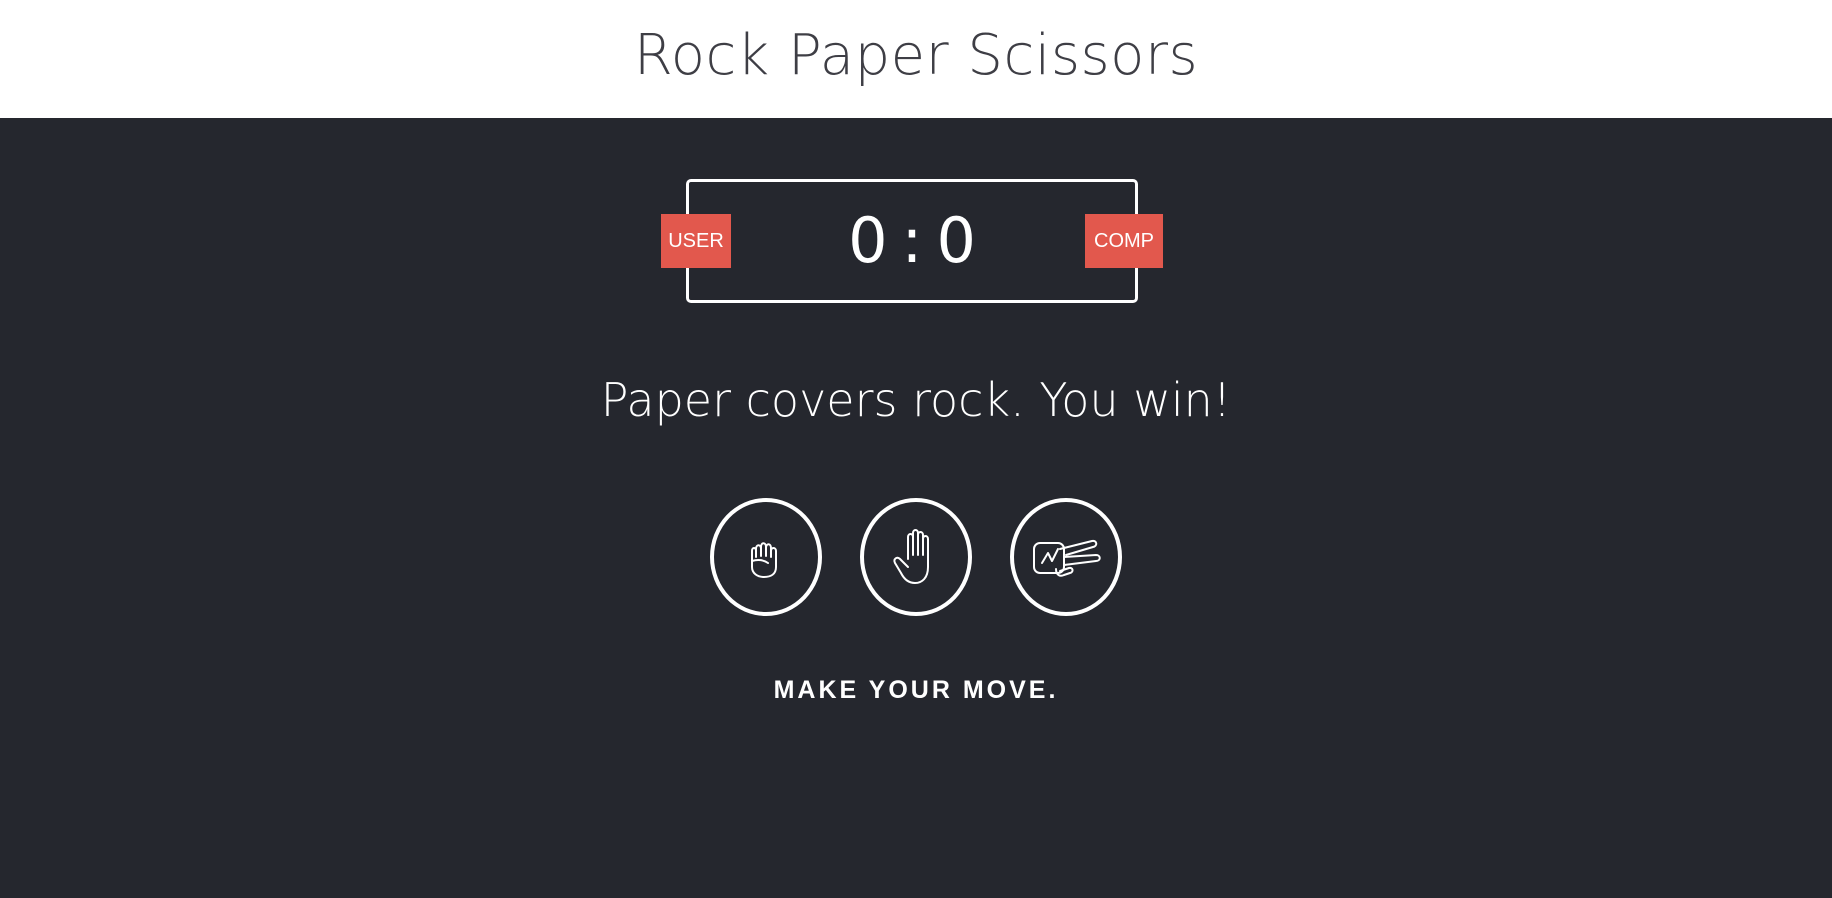  Describe the element at coordinates (916, 400) in the screenshot. I see `result-message: Paper covers rock. You win!` at that location.